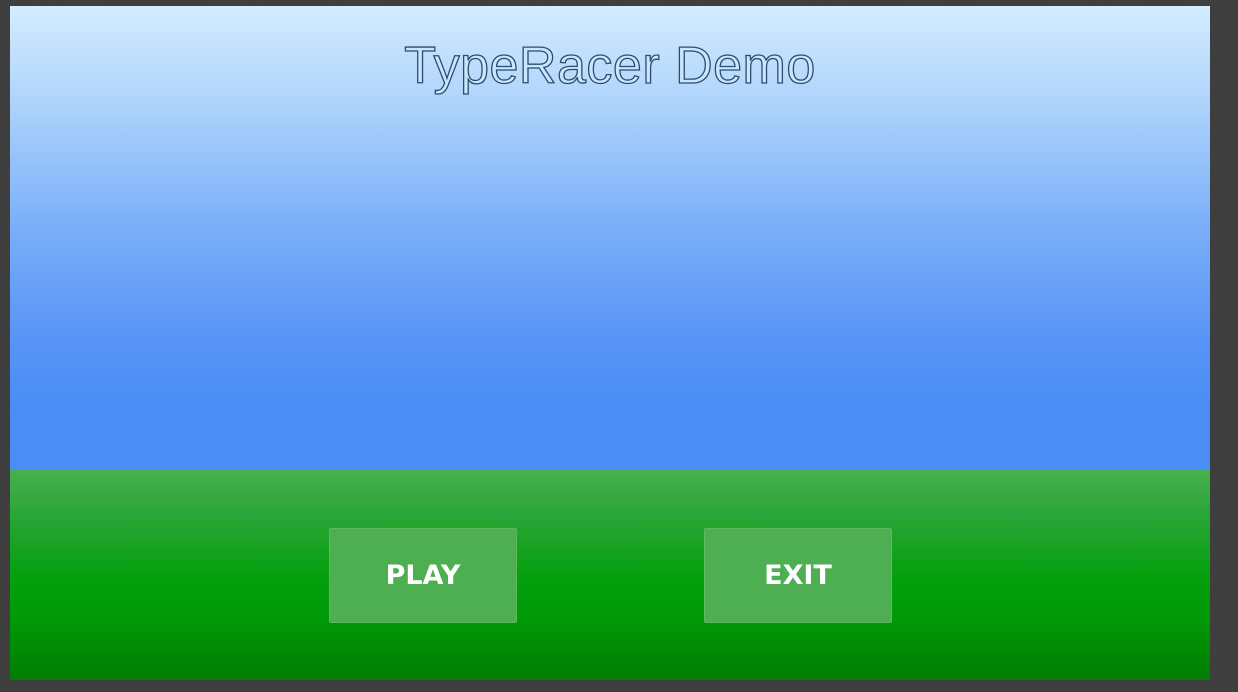 The width and height of the screenshot is (1238, 692). What do you see at coordinates (610, 65) in the screenshot?
I see `game-title: TypeRacer Demo` at bounding box center [610, 65].